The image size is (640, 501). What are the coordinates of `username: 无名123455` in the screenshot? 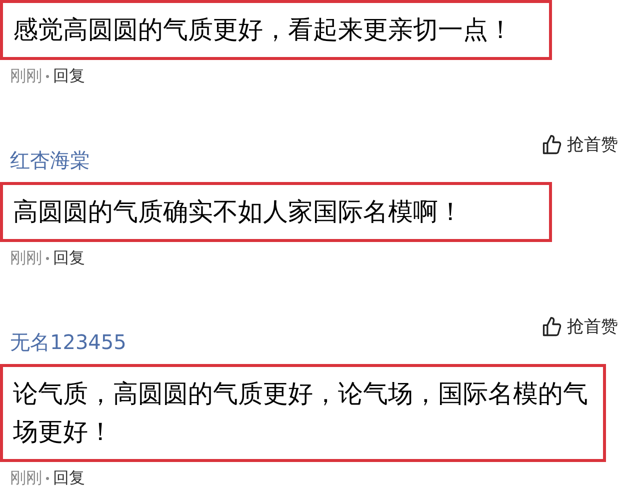 It's located at (68, 342).